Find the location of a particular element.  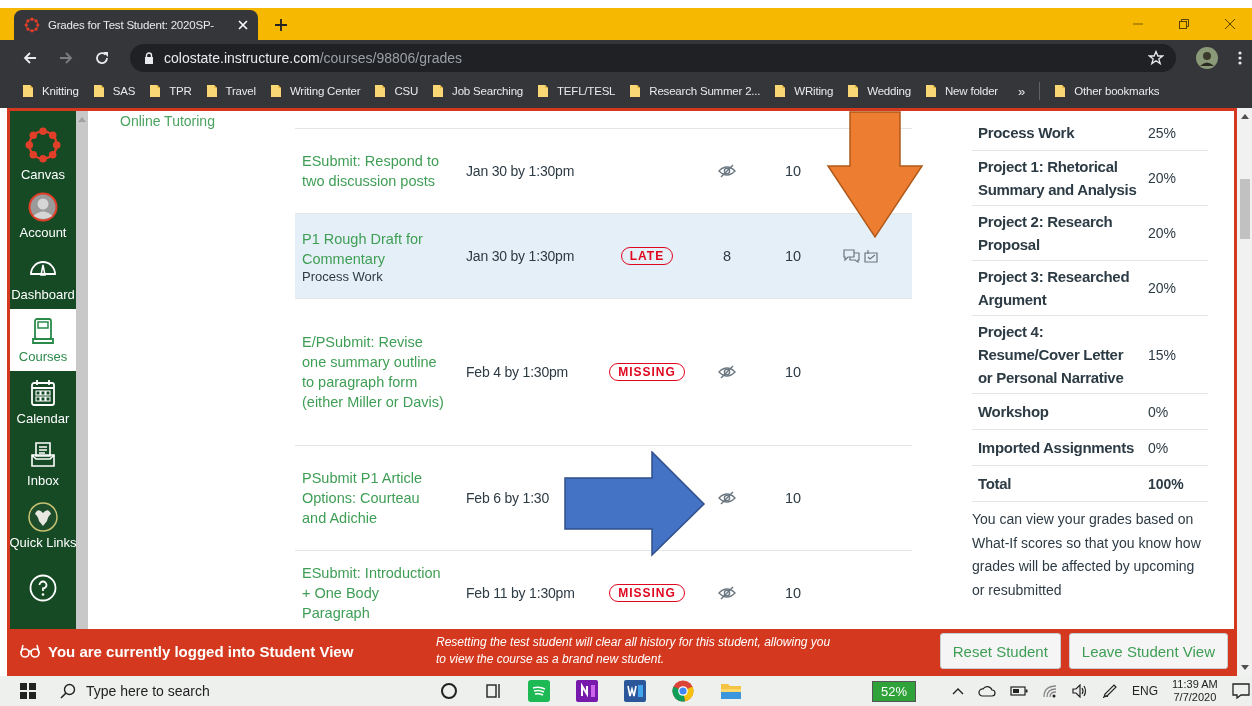

nav-item: Canvas is located at coordinates (43, 154).